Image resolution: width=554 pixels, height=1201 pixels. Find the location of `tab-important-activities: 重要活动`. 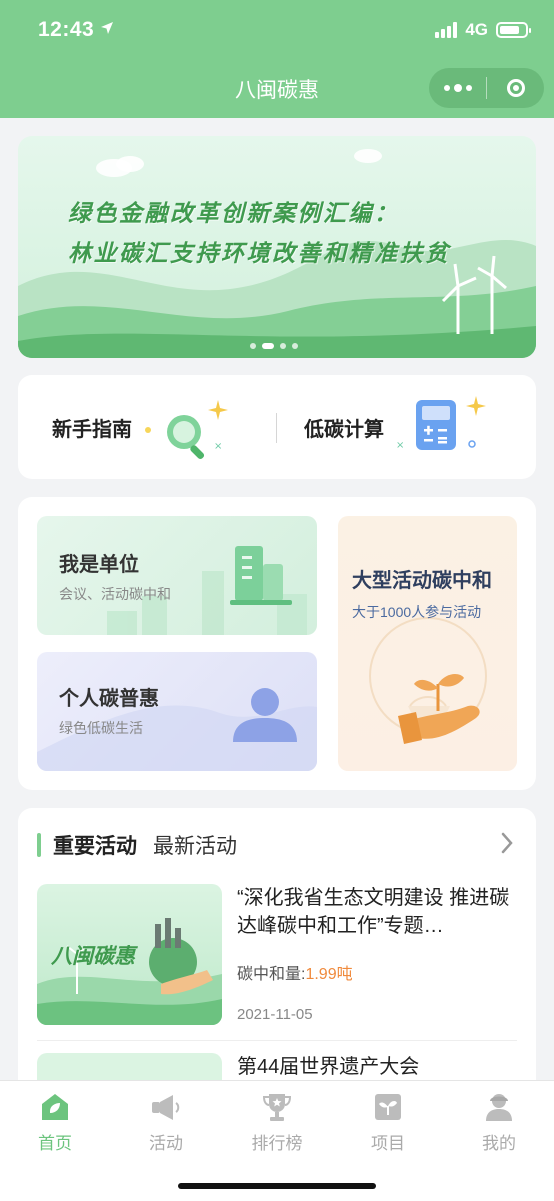

tab-important-activities: 重要活动 is located at coordinates (95, 845).